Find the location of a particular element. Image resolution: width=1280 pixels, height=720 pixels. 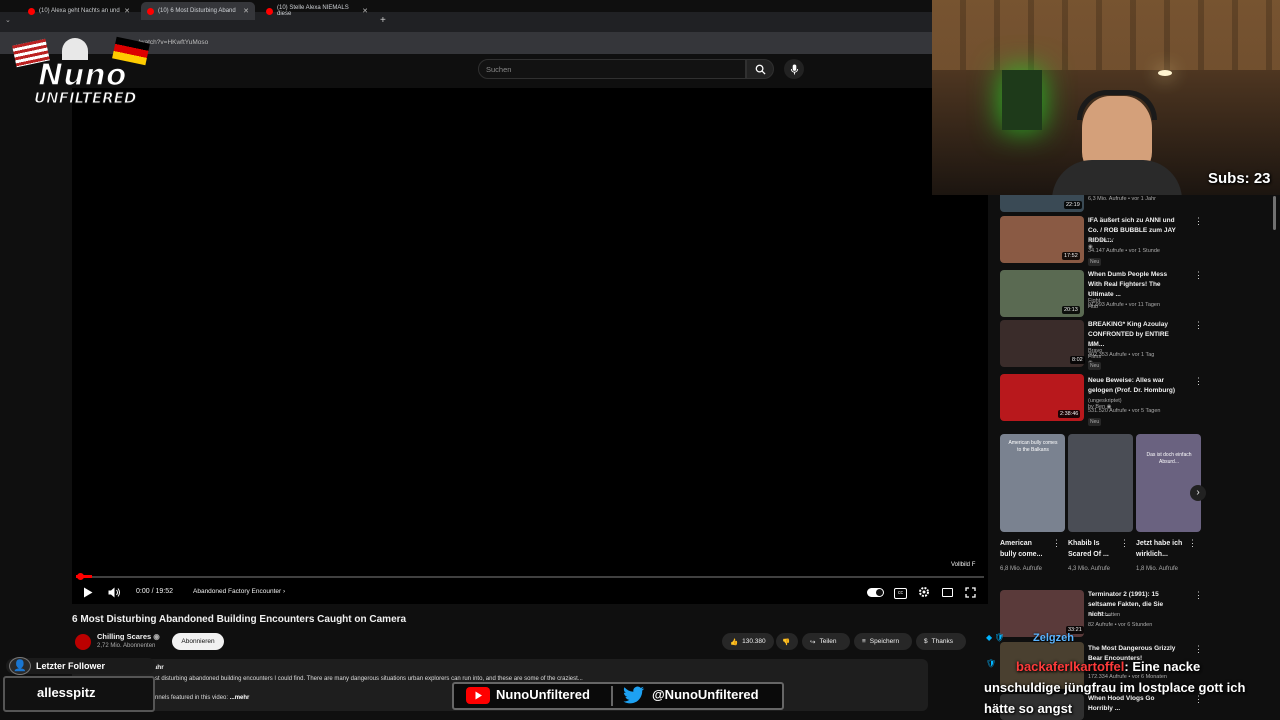

theater-mode-icon is located at coordinates (947, 592).